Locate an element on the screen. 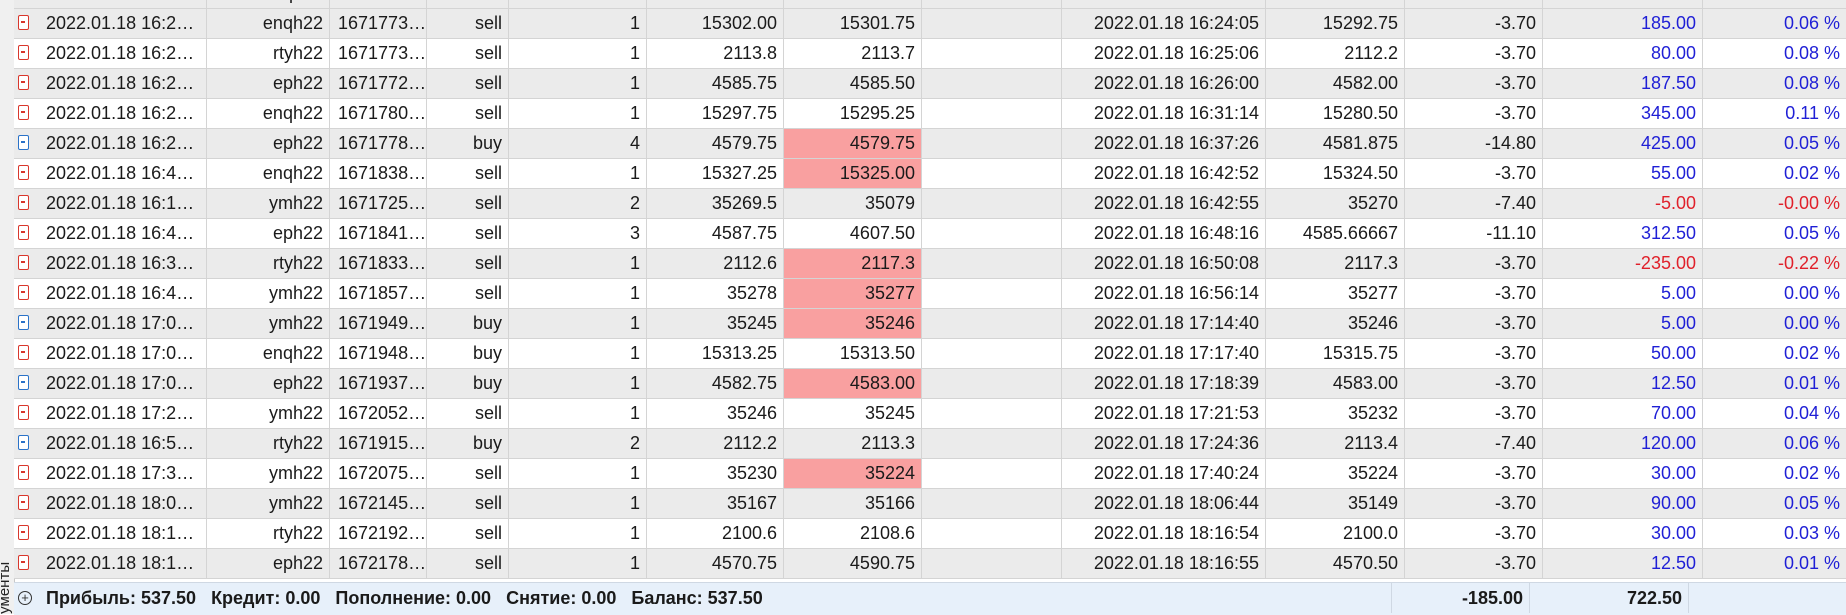 The height and width of the screenshot is (615, 1846). close-price-cell: 2117.3 is located at coordinates (1335, 263).